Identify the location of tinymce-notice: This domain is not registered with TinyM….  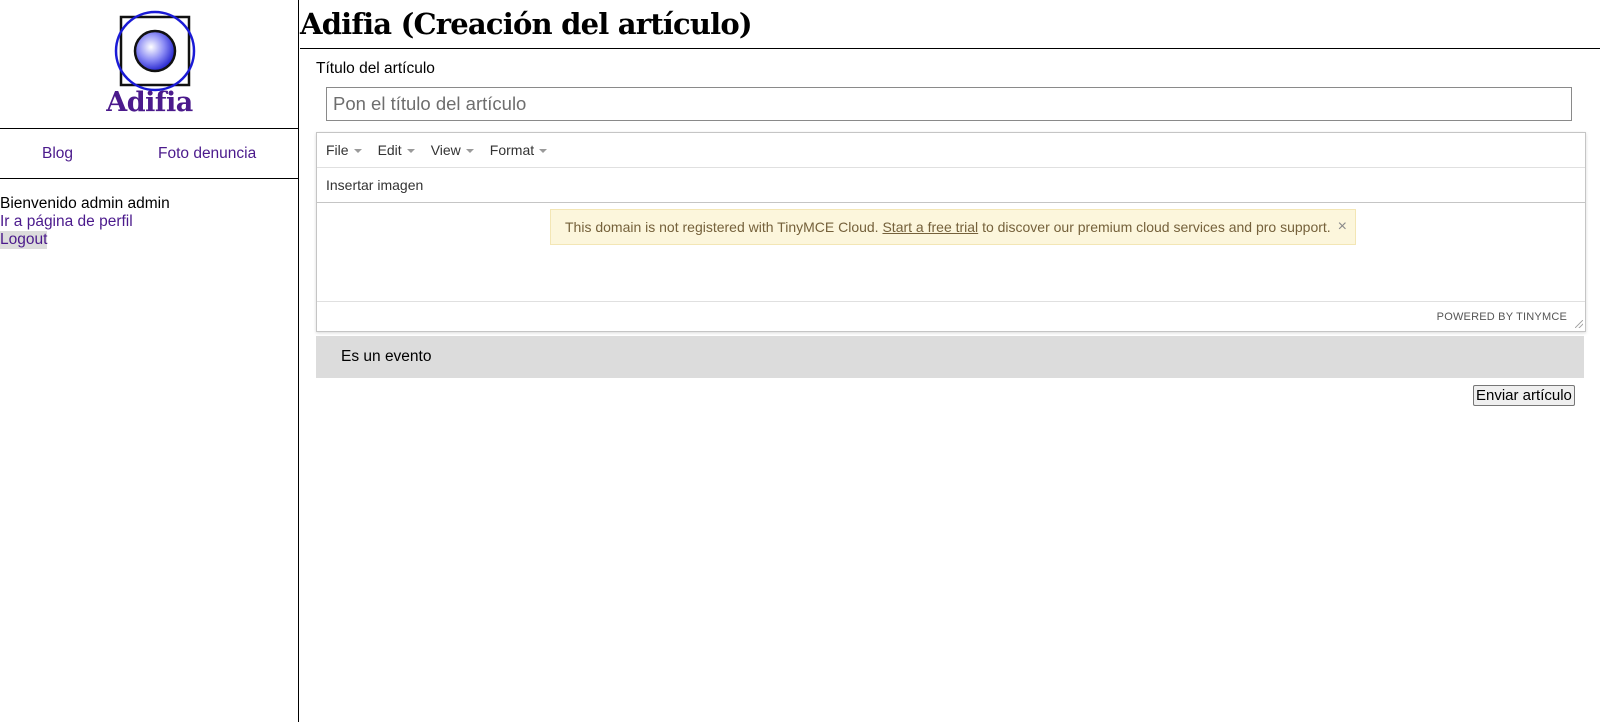
(953, 227).